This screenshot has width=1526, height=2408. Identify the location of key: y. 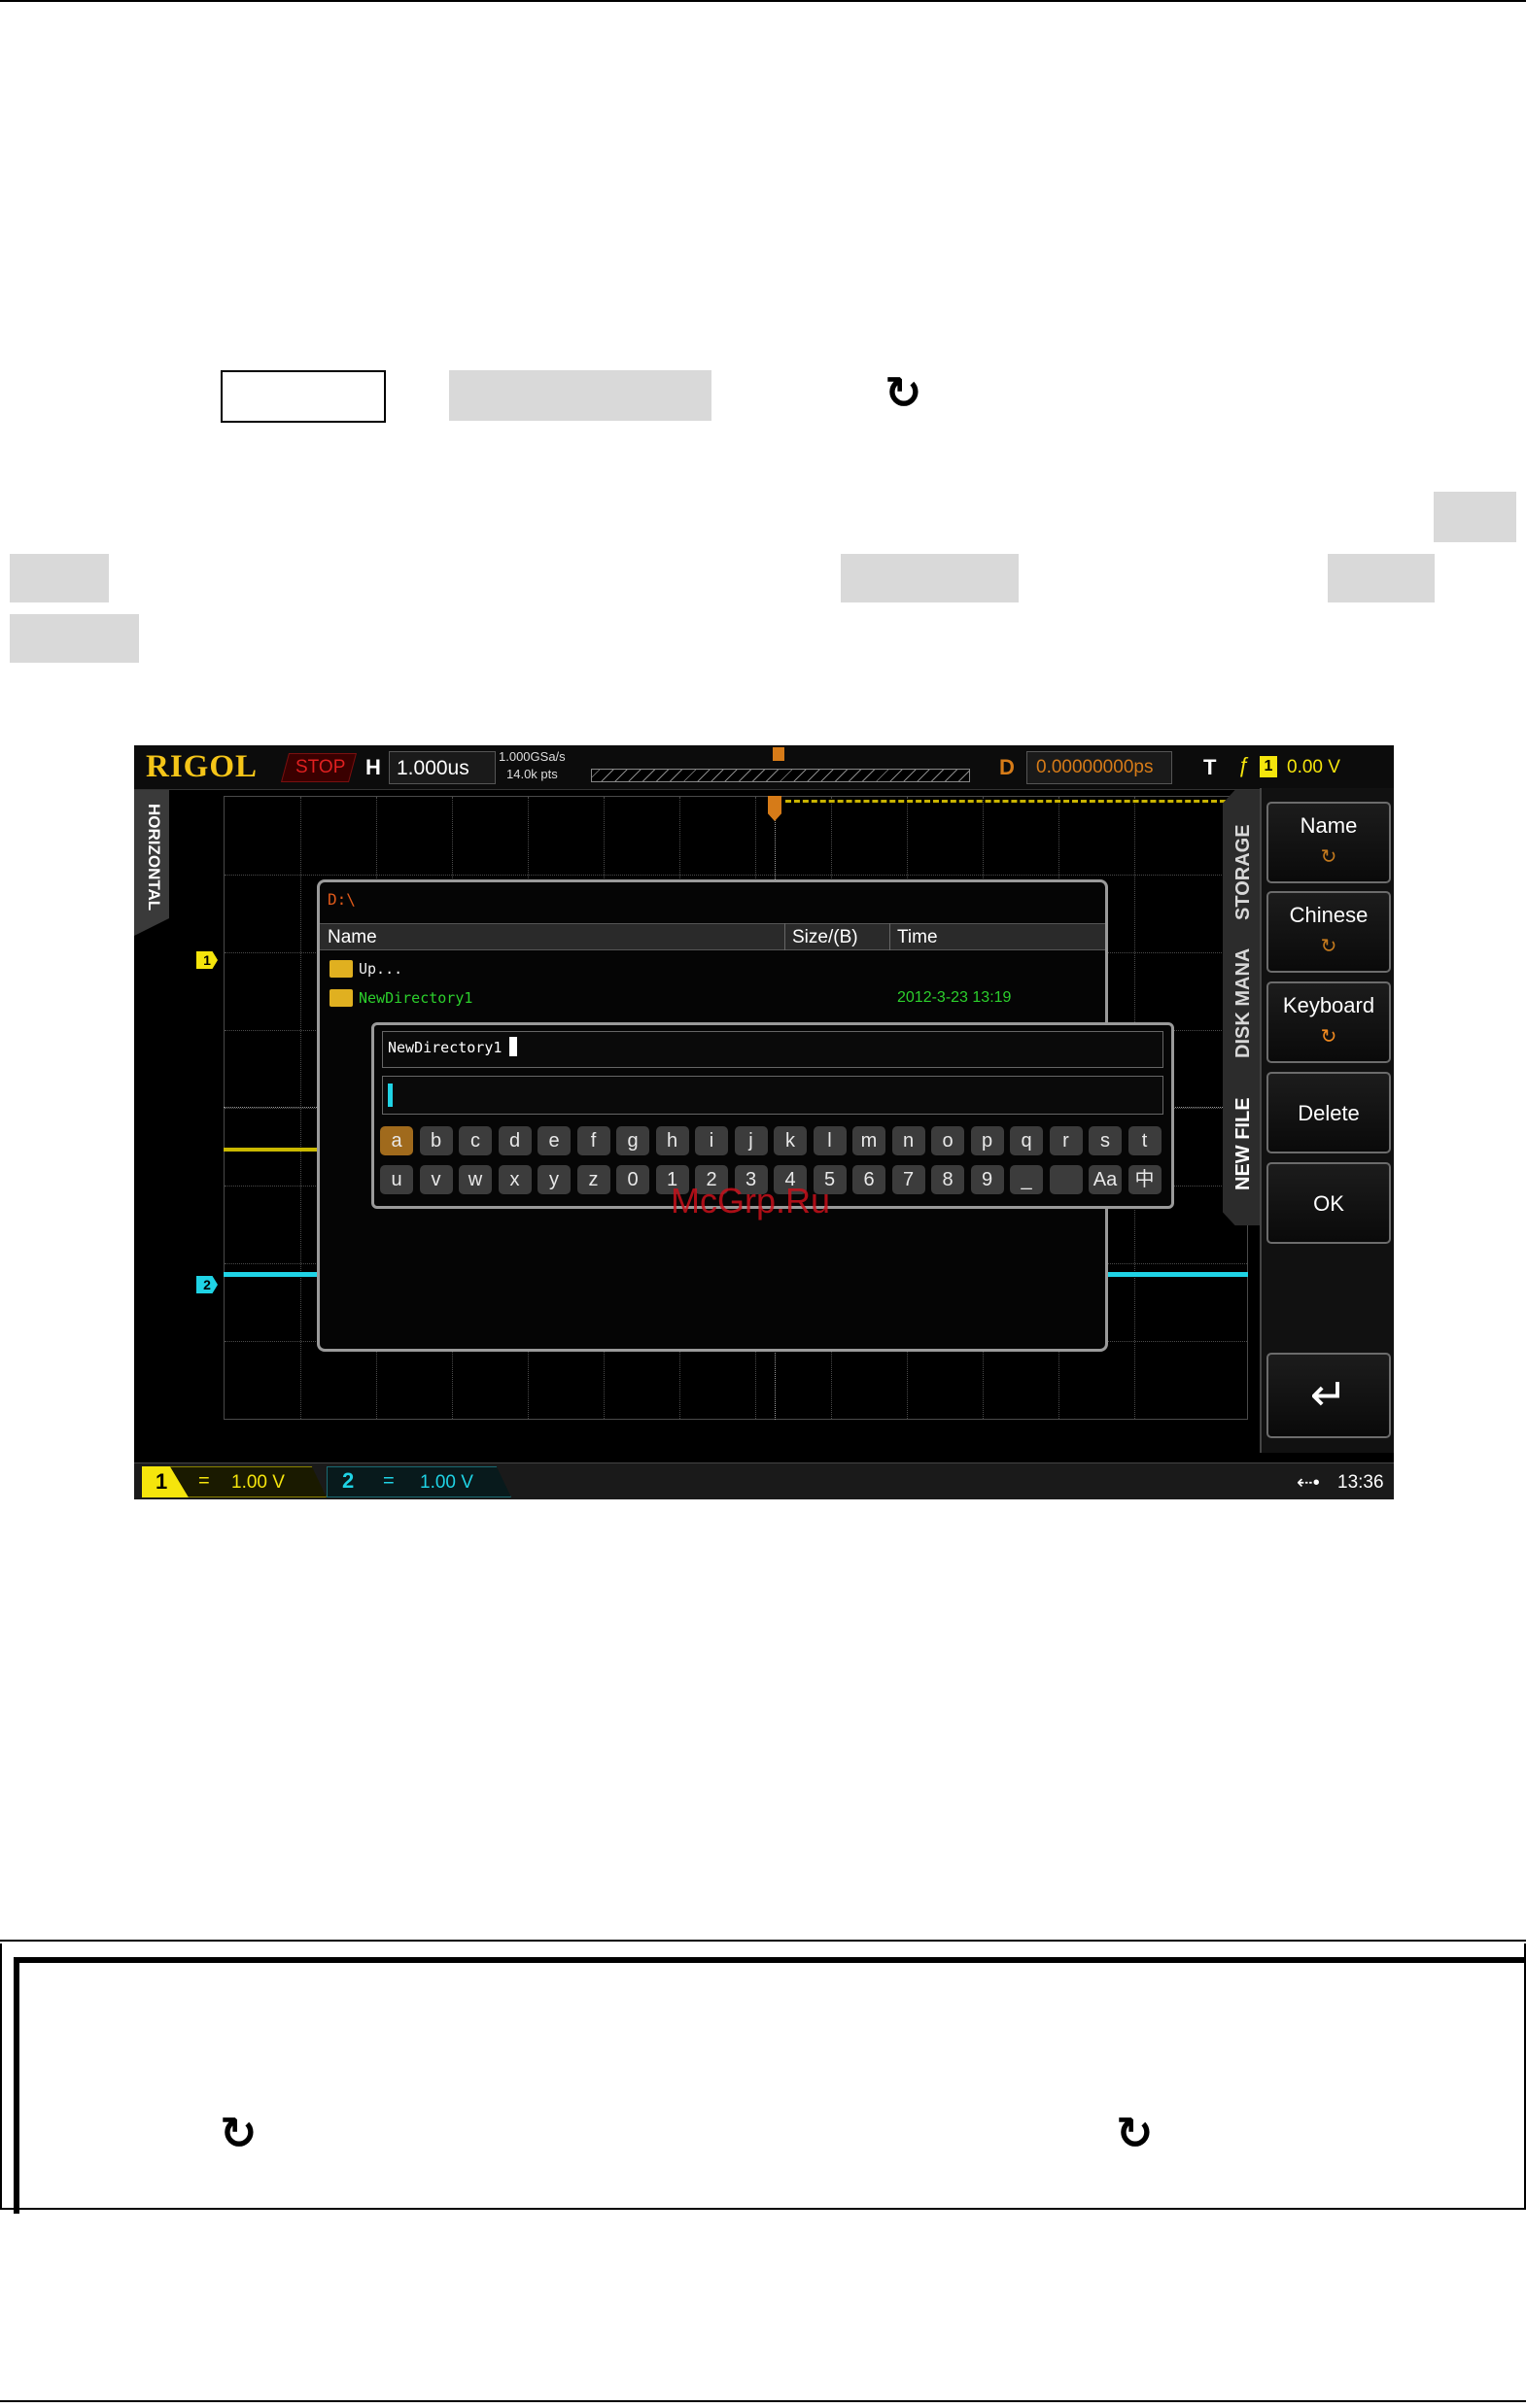
(555, 1179).